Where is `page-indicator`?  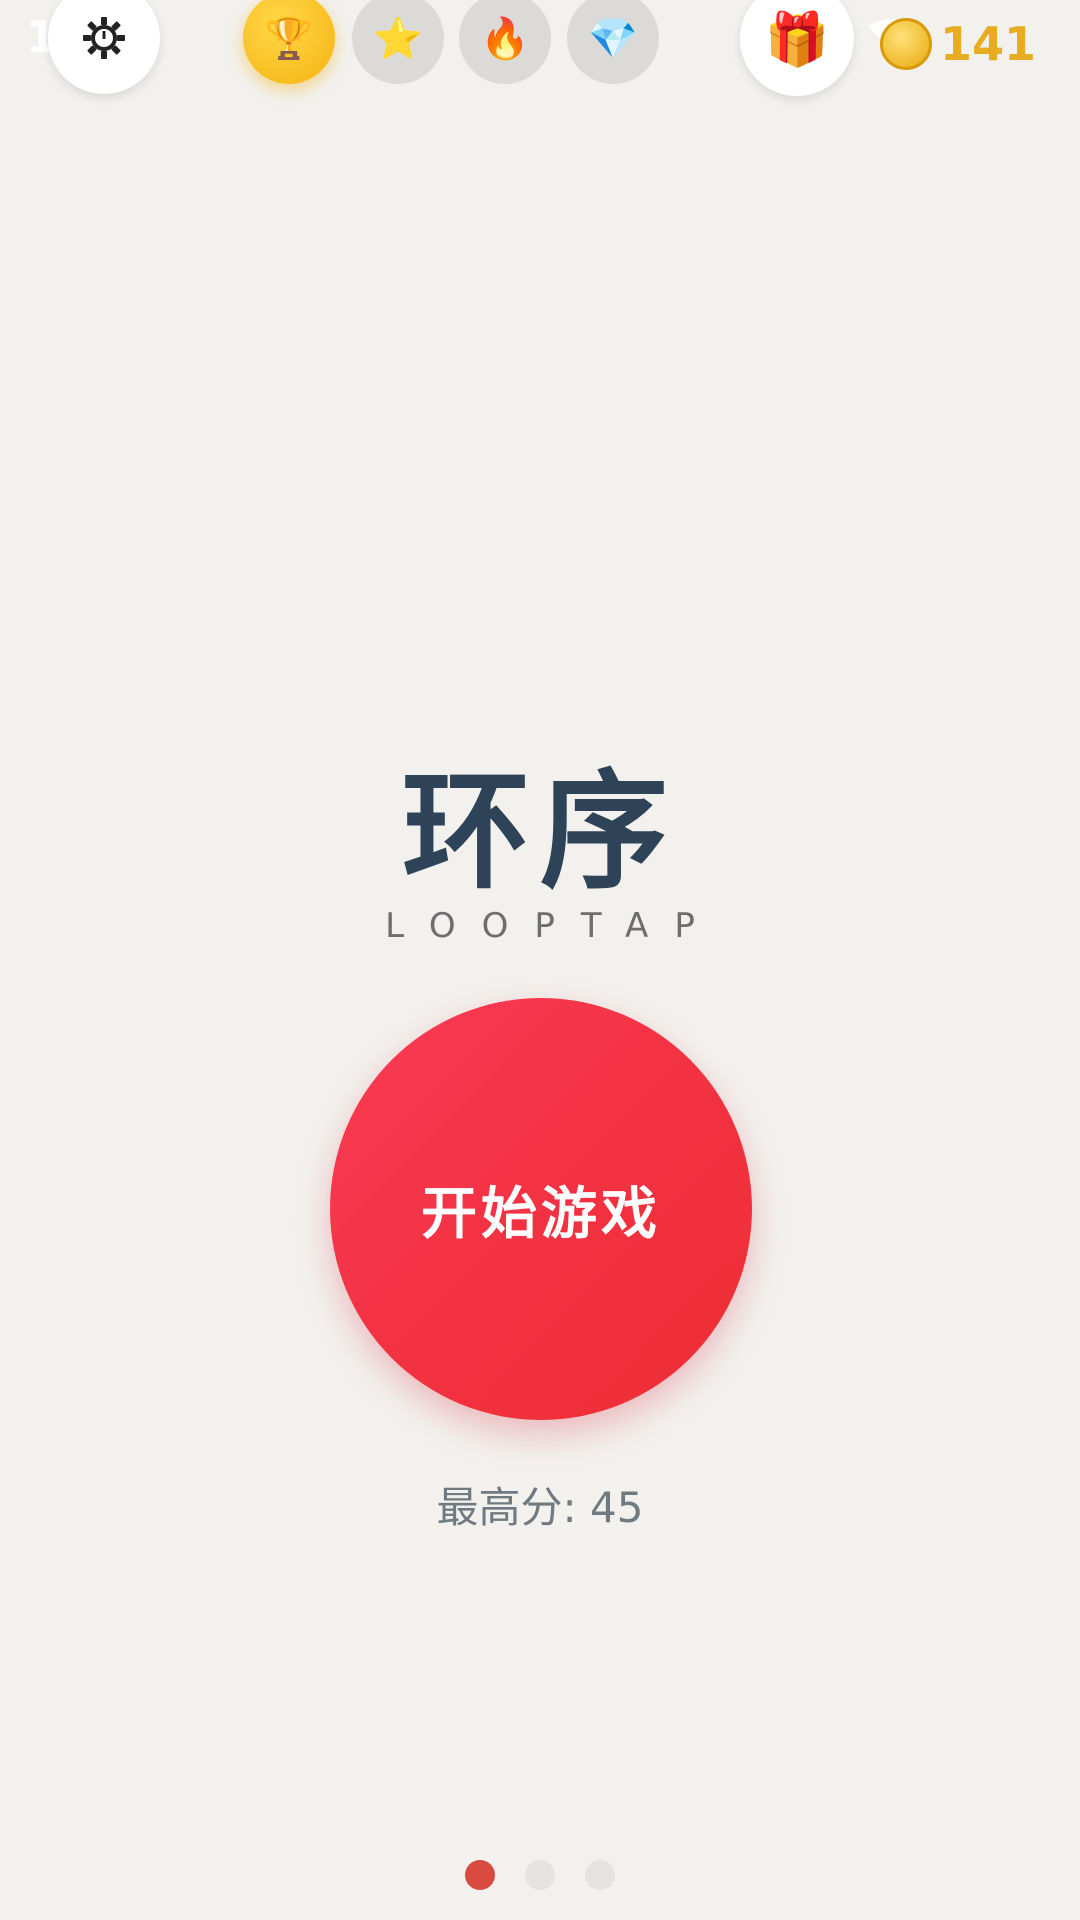 page-indicator is located at coordinates (540, 1875).